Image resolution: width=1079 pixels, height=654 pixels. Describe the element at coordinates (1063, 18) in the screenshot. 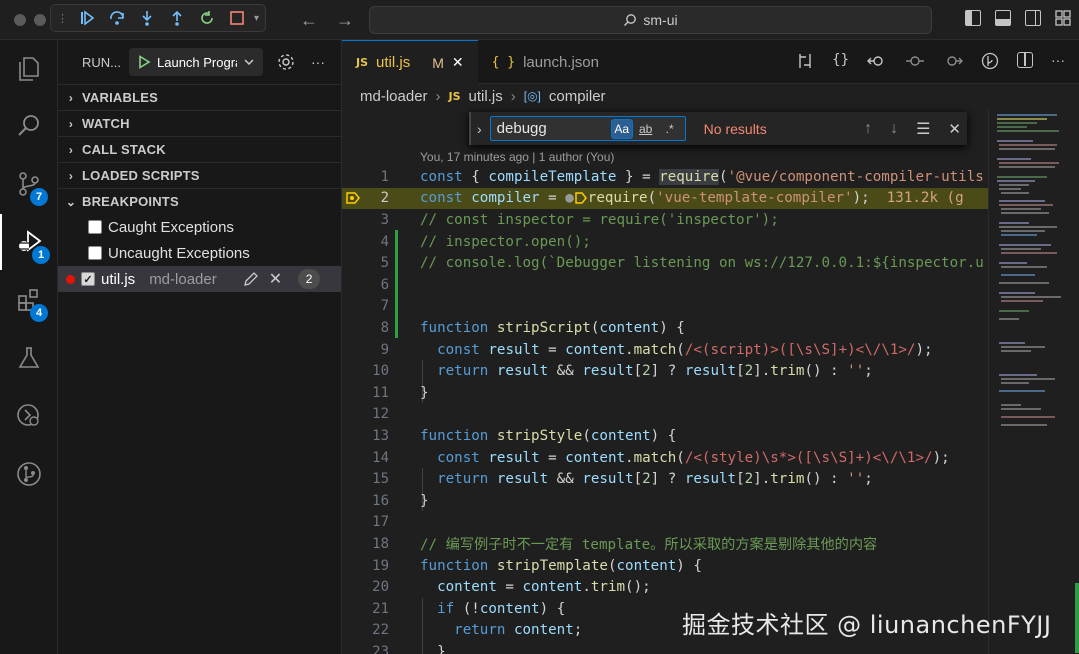

I see `customize-layout-icon` at that location.